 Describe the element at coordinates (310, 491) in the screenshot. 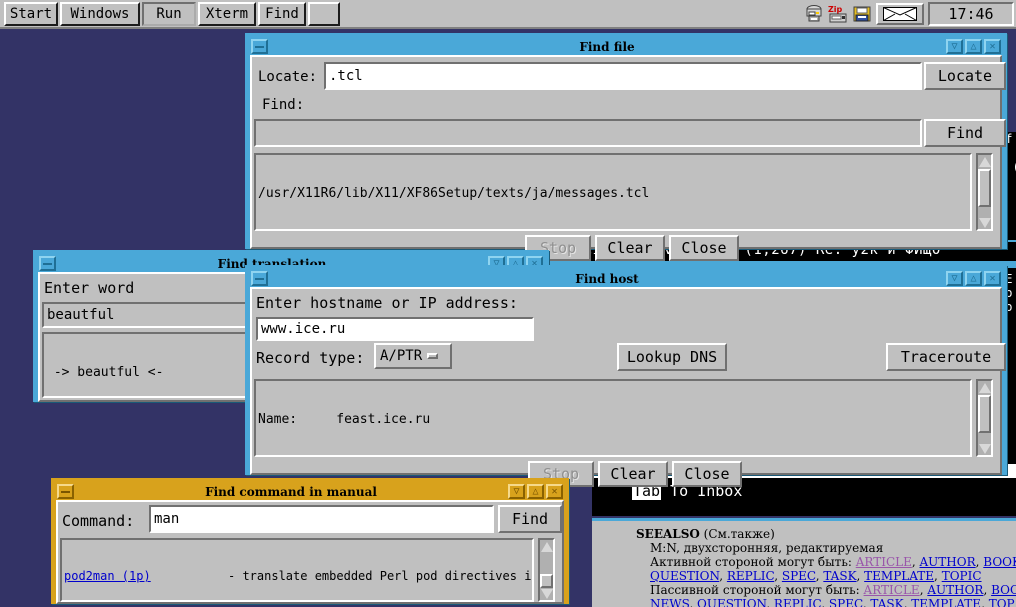

I see `find-manual-titlebar: Find command in manual ▽ △ ✕` at that location.